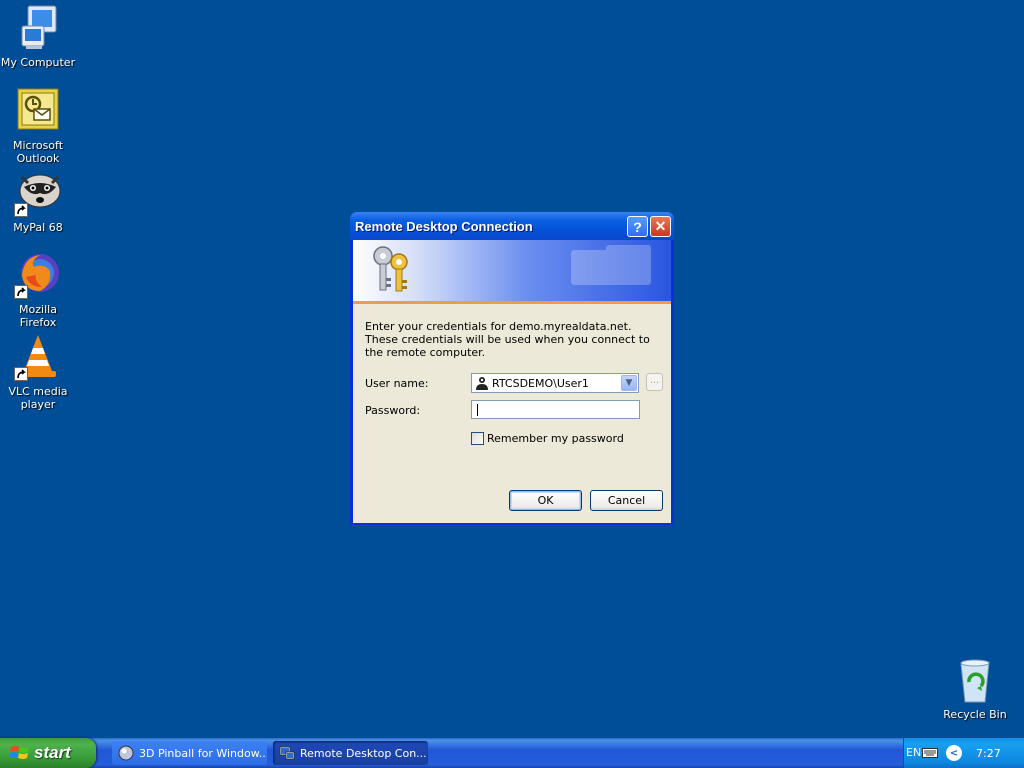 This screenshot has height=768, width=1024. I want to click on desktop-icon-label: Recycle Bin, so click(975, 714).